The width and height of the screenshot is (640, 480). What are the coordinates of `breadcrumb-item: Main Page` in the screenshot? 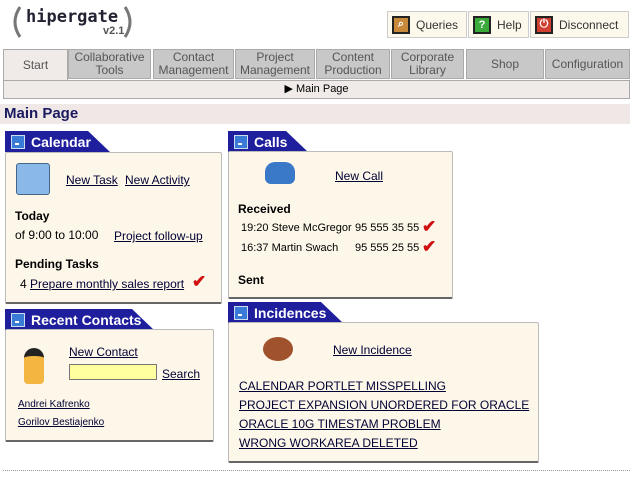 It's located at (322, 89).